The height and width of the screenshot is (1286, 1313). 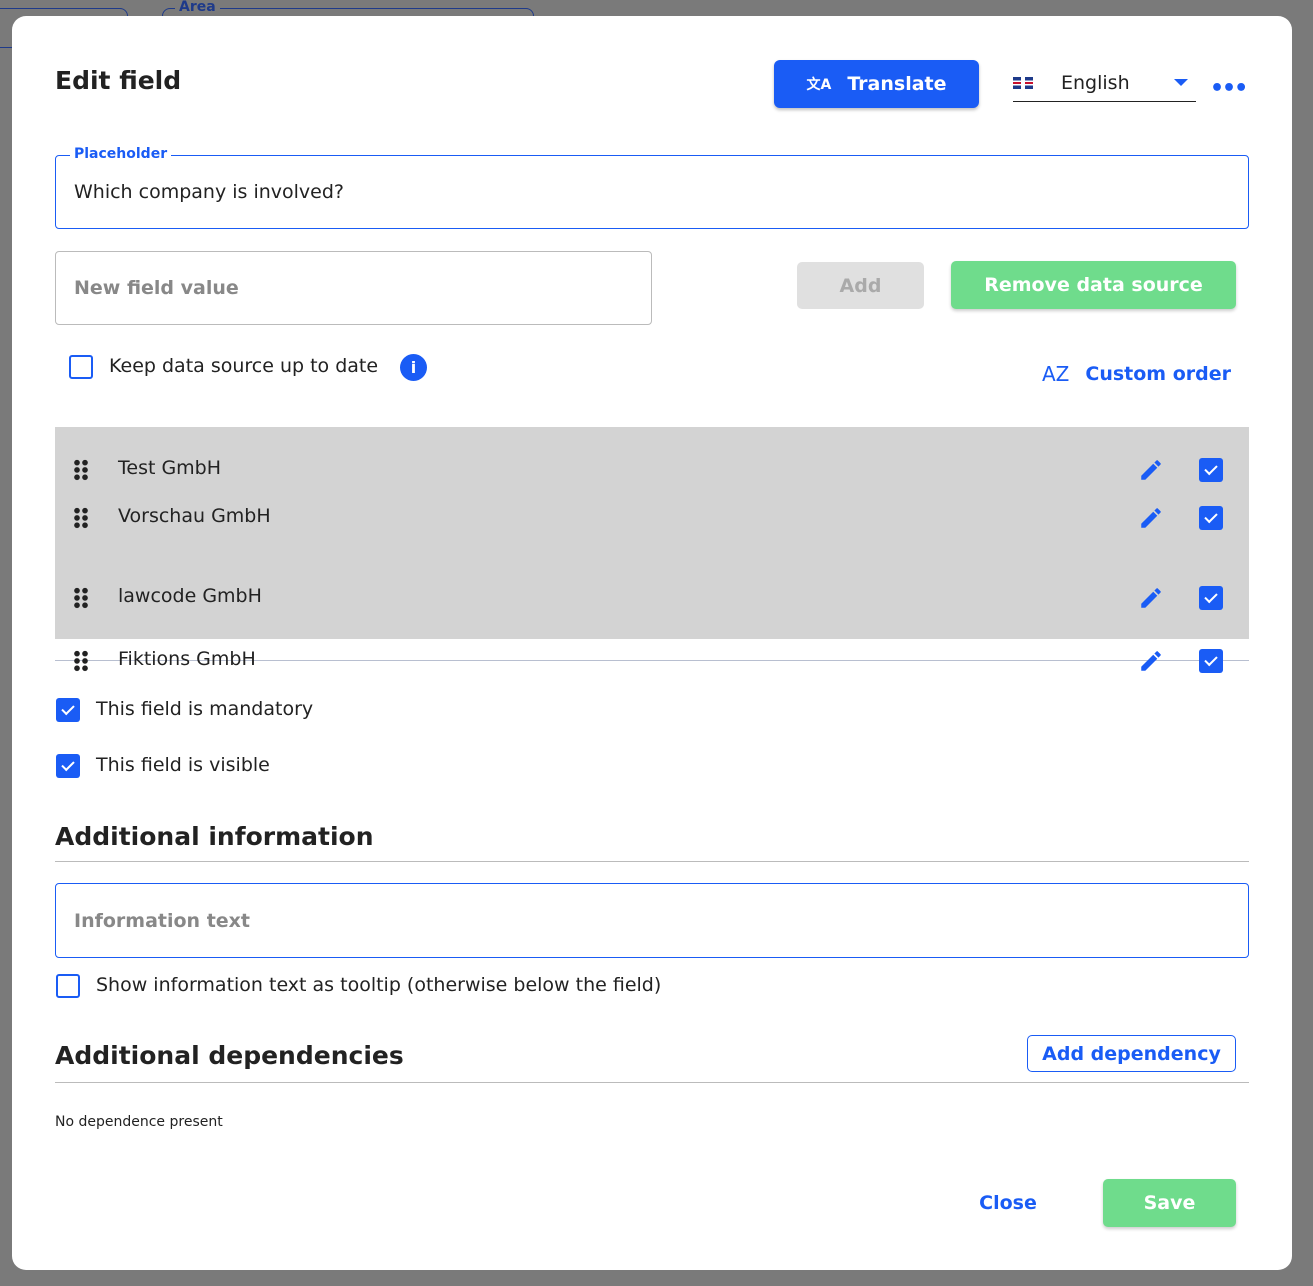 I want to click on visible-label: This field is visible, so click(x=183, y=765).